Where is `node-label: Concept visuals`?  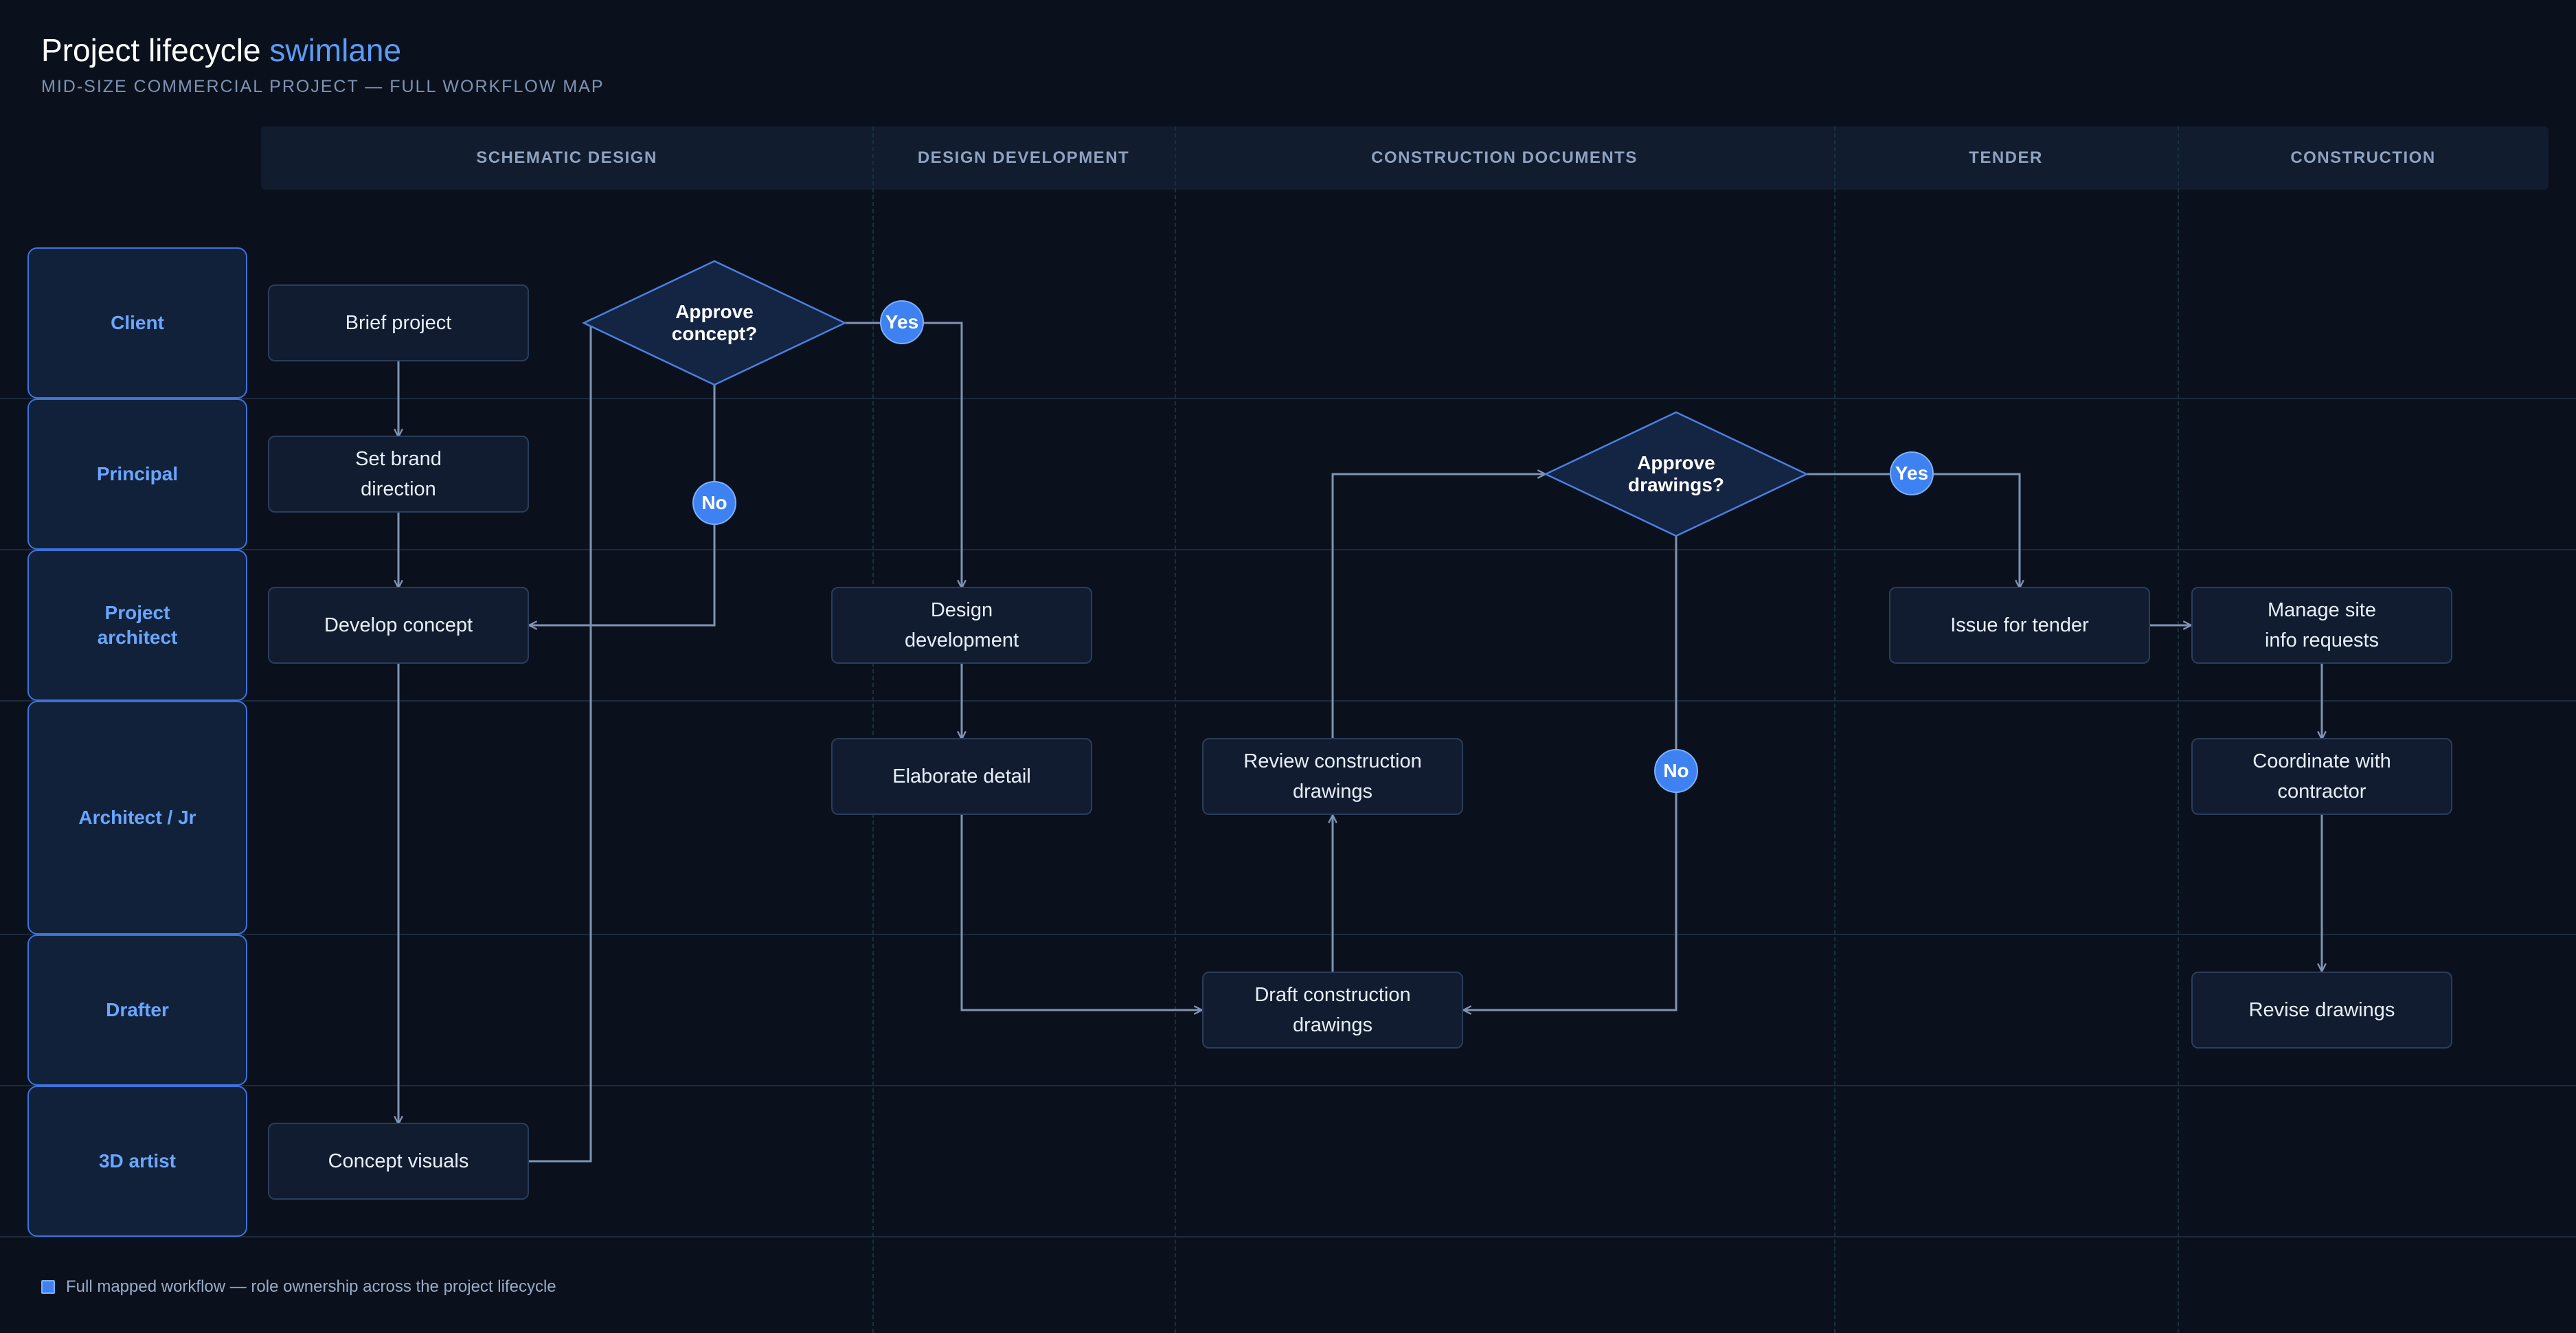
node-label: Concept visuals is located at coordinates (398, 1161).